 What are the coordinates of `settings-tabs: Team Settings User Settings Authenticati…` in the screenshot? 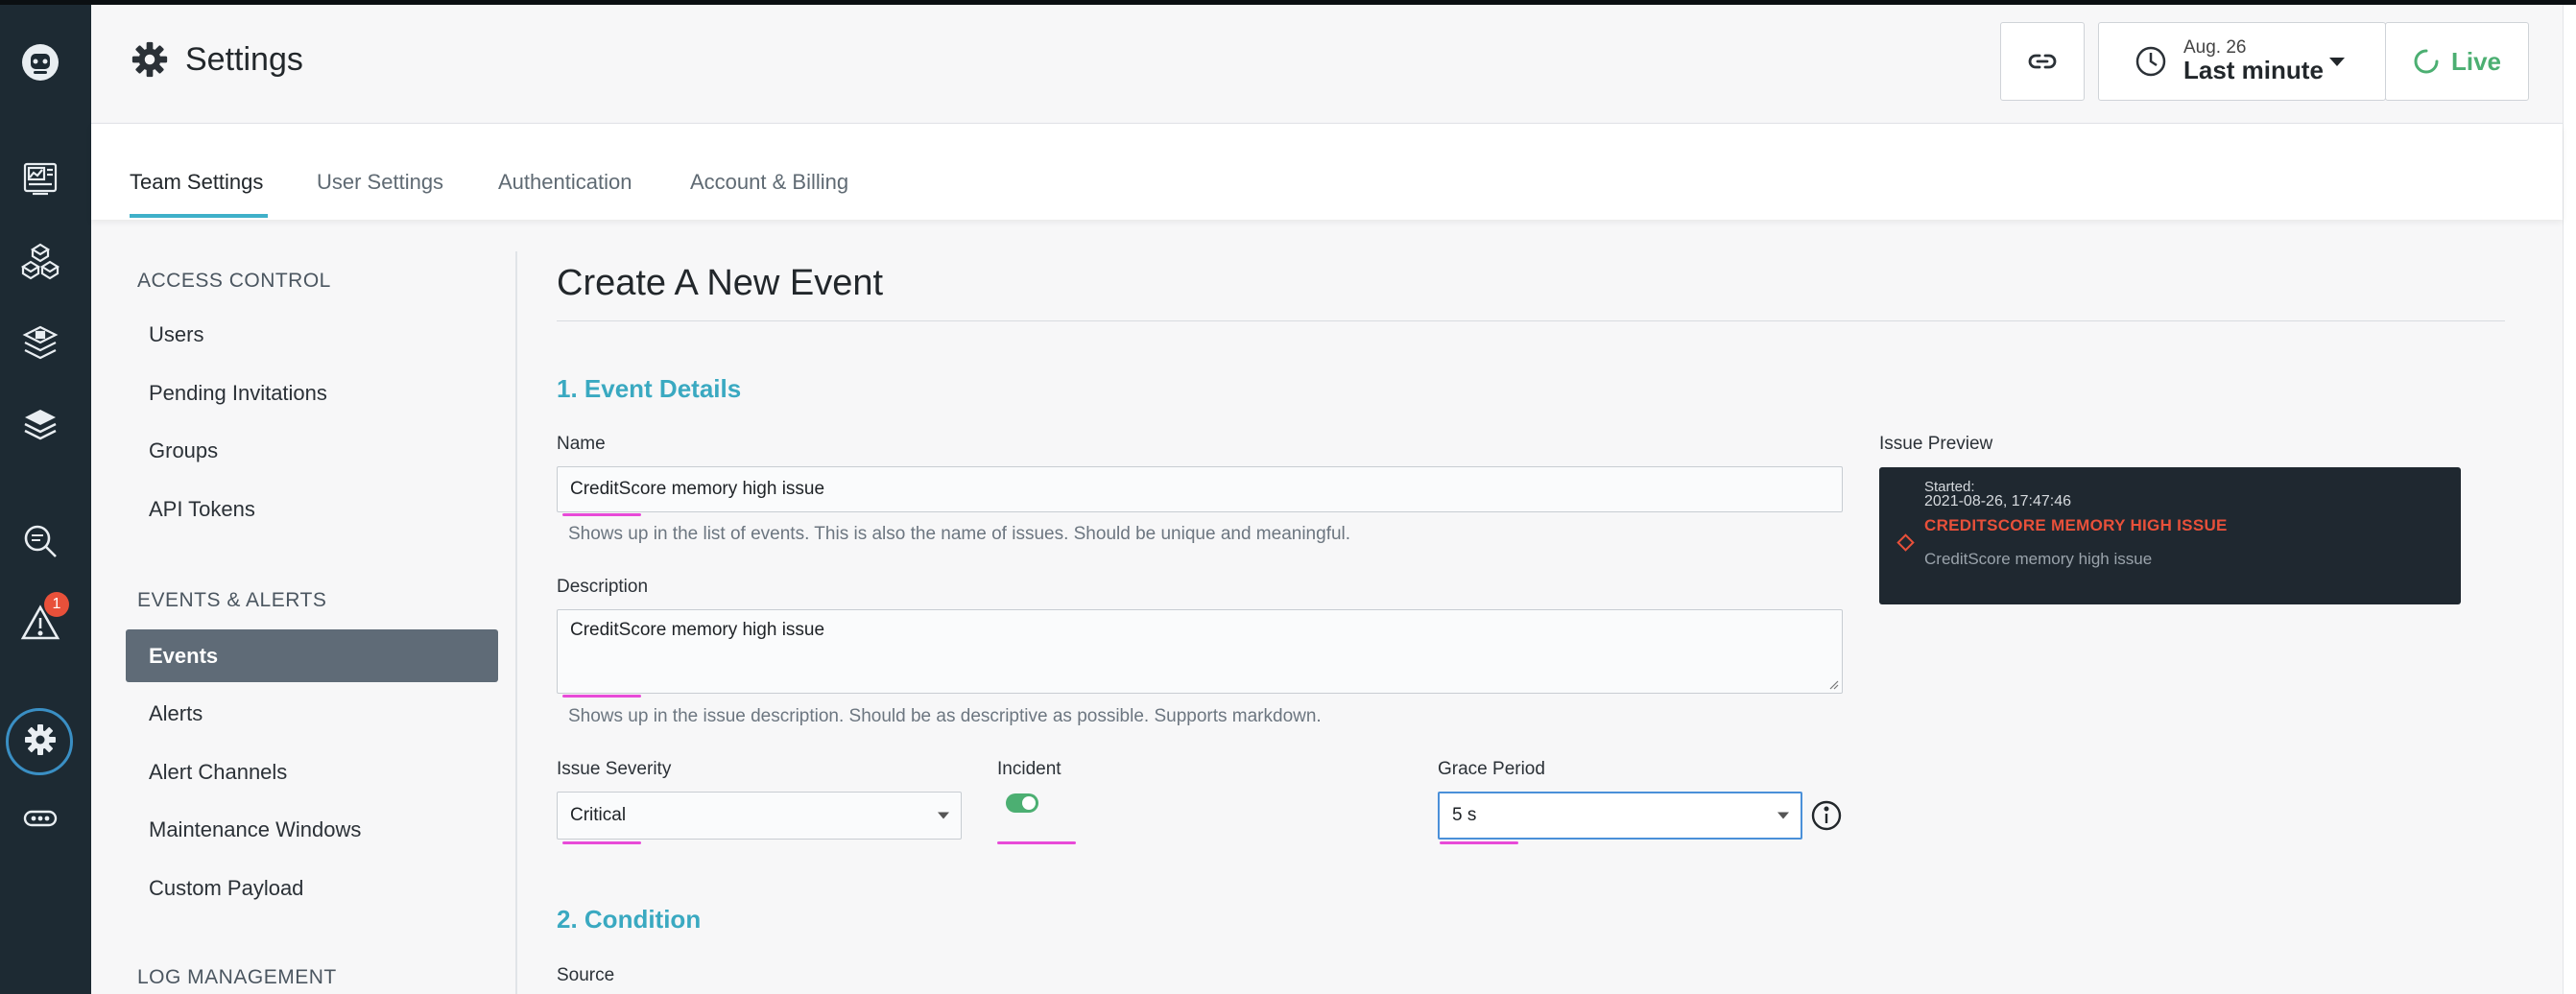 It's located at (1327, 172).